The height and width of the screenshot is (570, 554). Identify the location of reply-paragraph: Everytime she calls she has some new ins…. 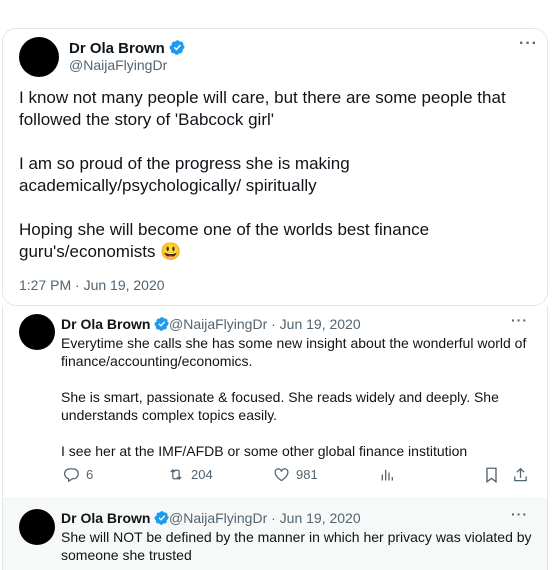
(294, 352).